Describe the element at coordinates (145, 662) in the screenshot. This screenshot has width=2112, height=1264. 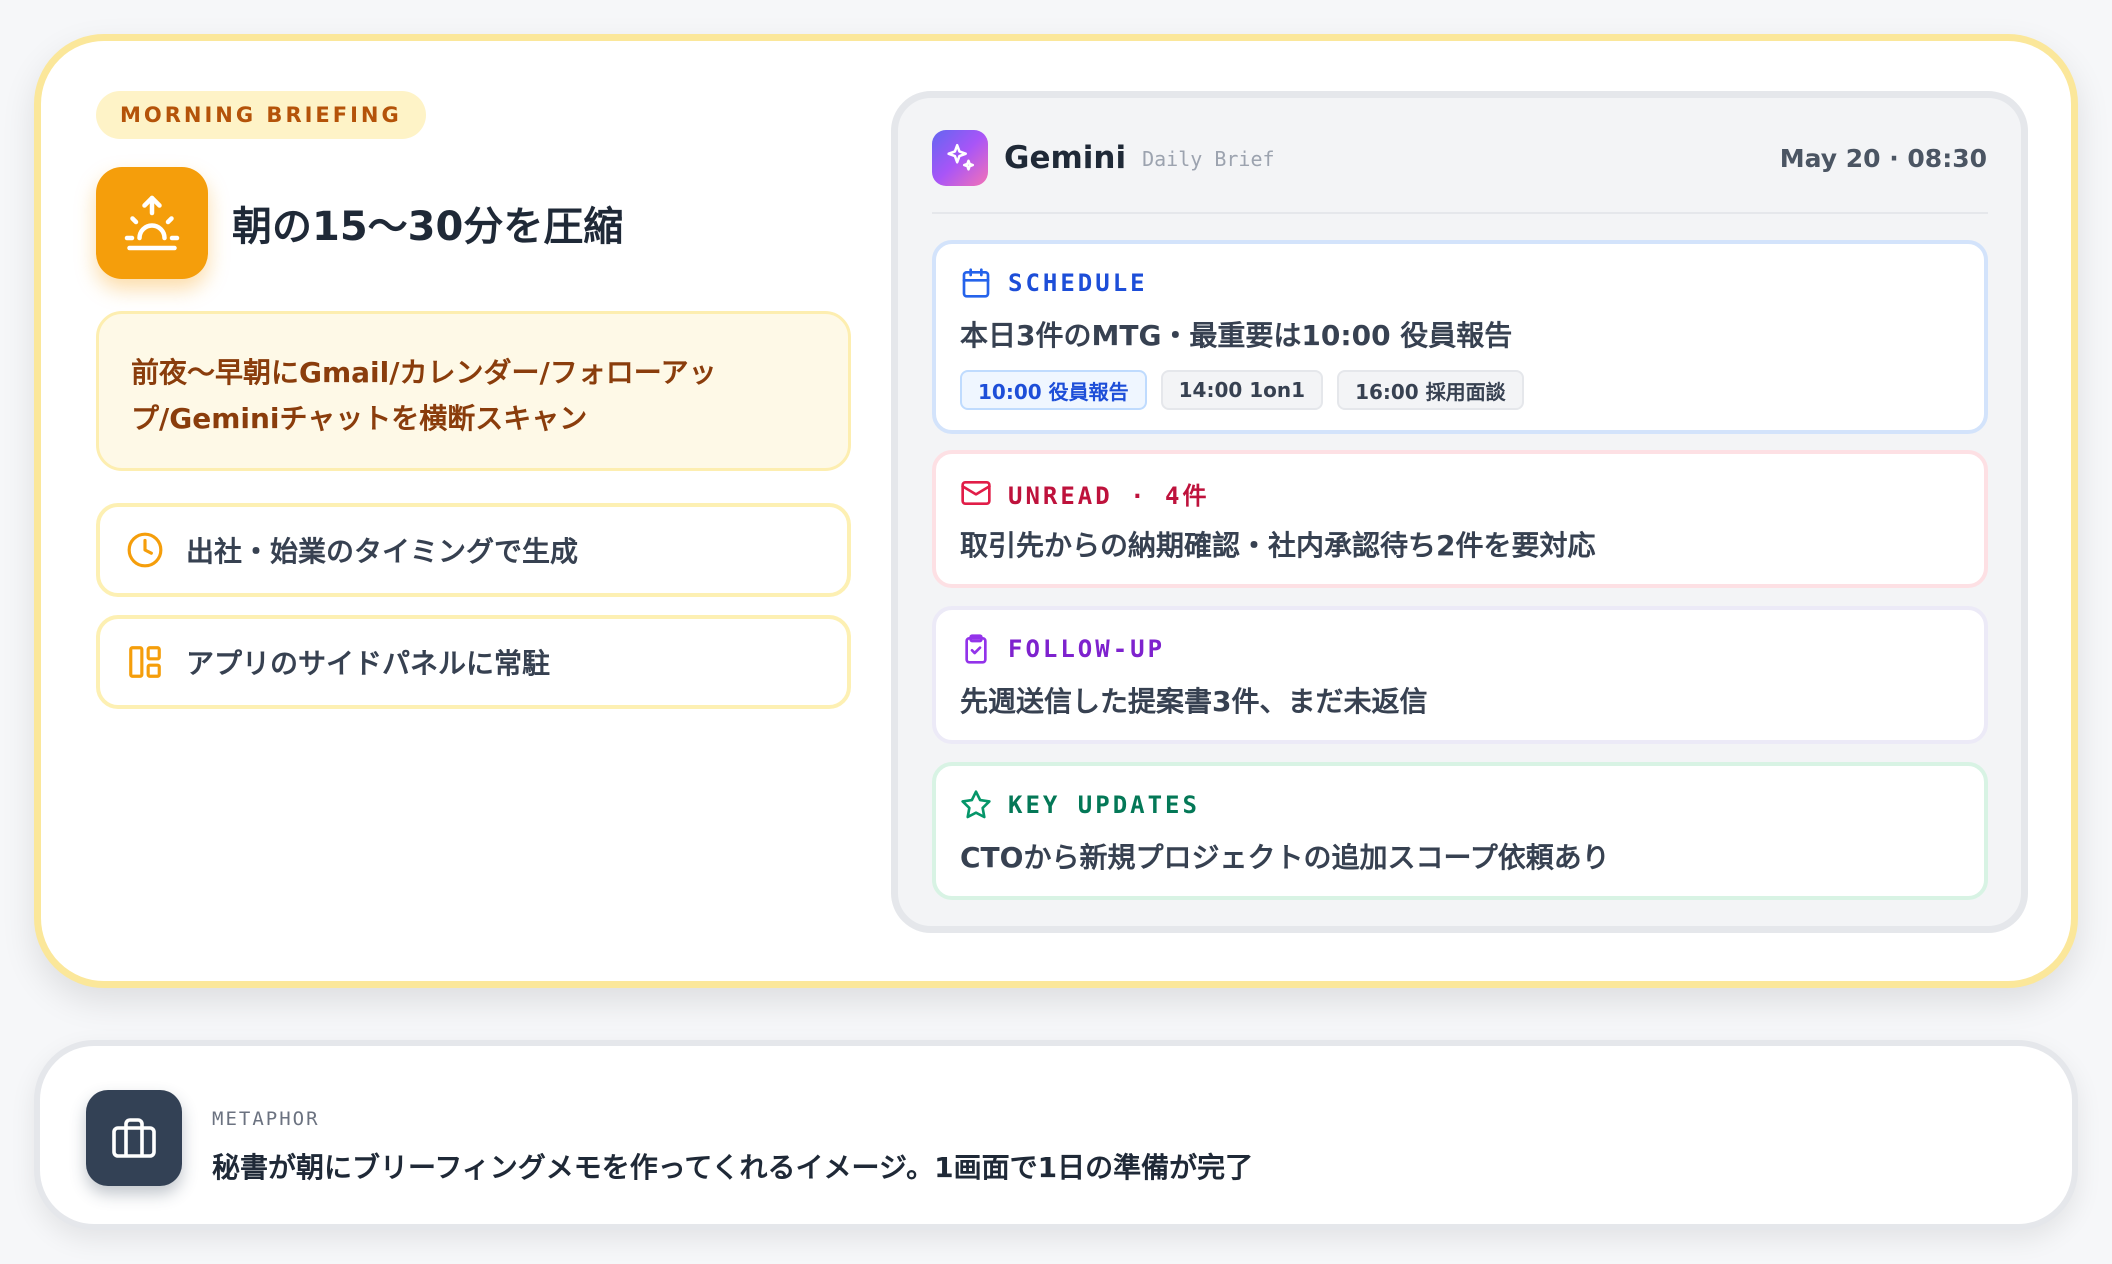
I see `panel-layout-icon` at that location.